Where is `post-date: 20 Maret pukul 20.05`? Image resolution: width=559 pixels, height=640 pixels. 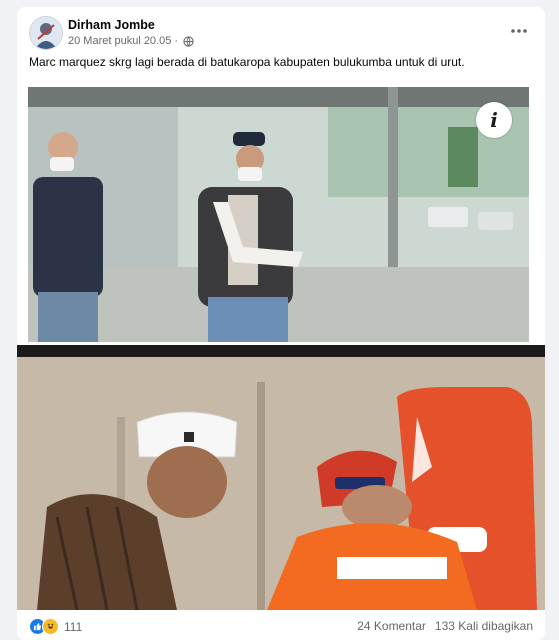
post-date: 20 Maret pukul 20.05 is located at coordinates (119, 41).